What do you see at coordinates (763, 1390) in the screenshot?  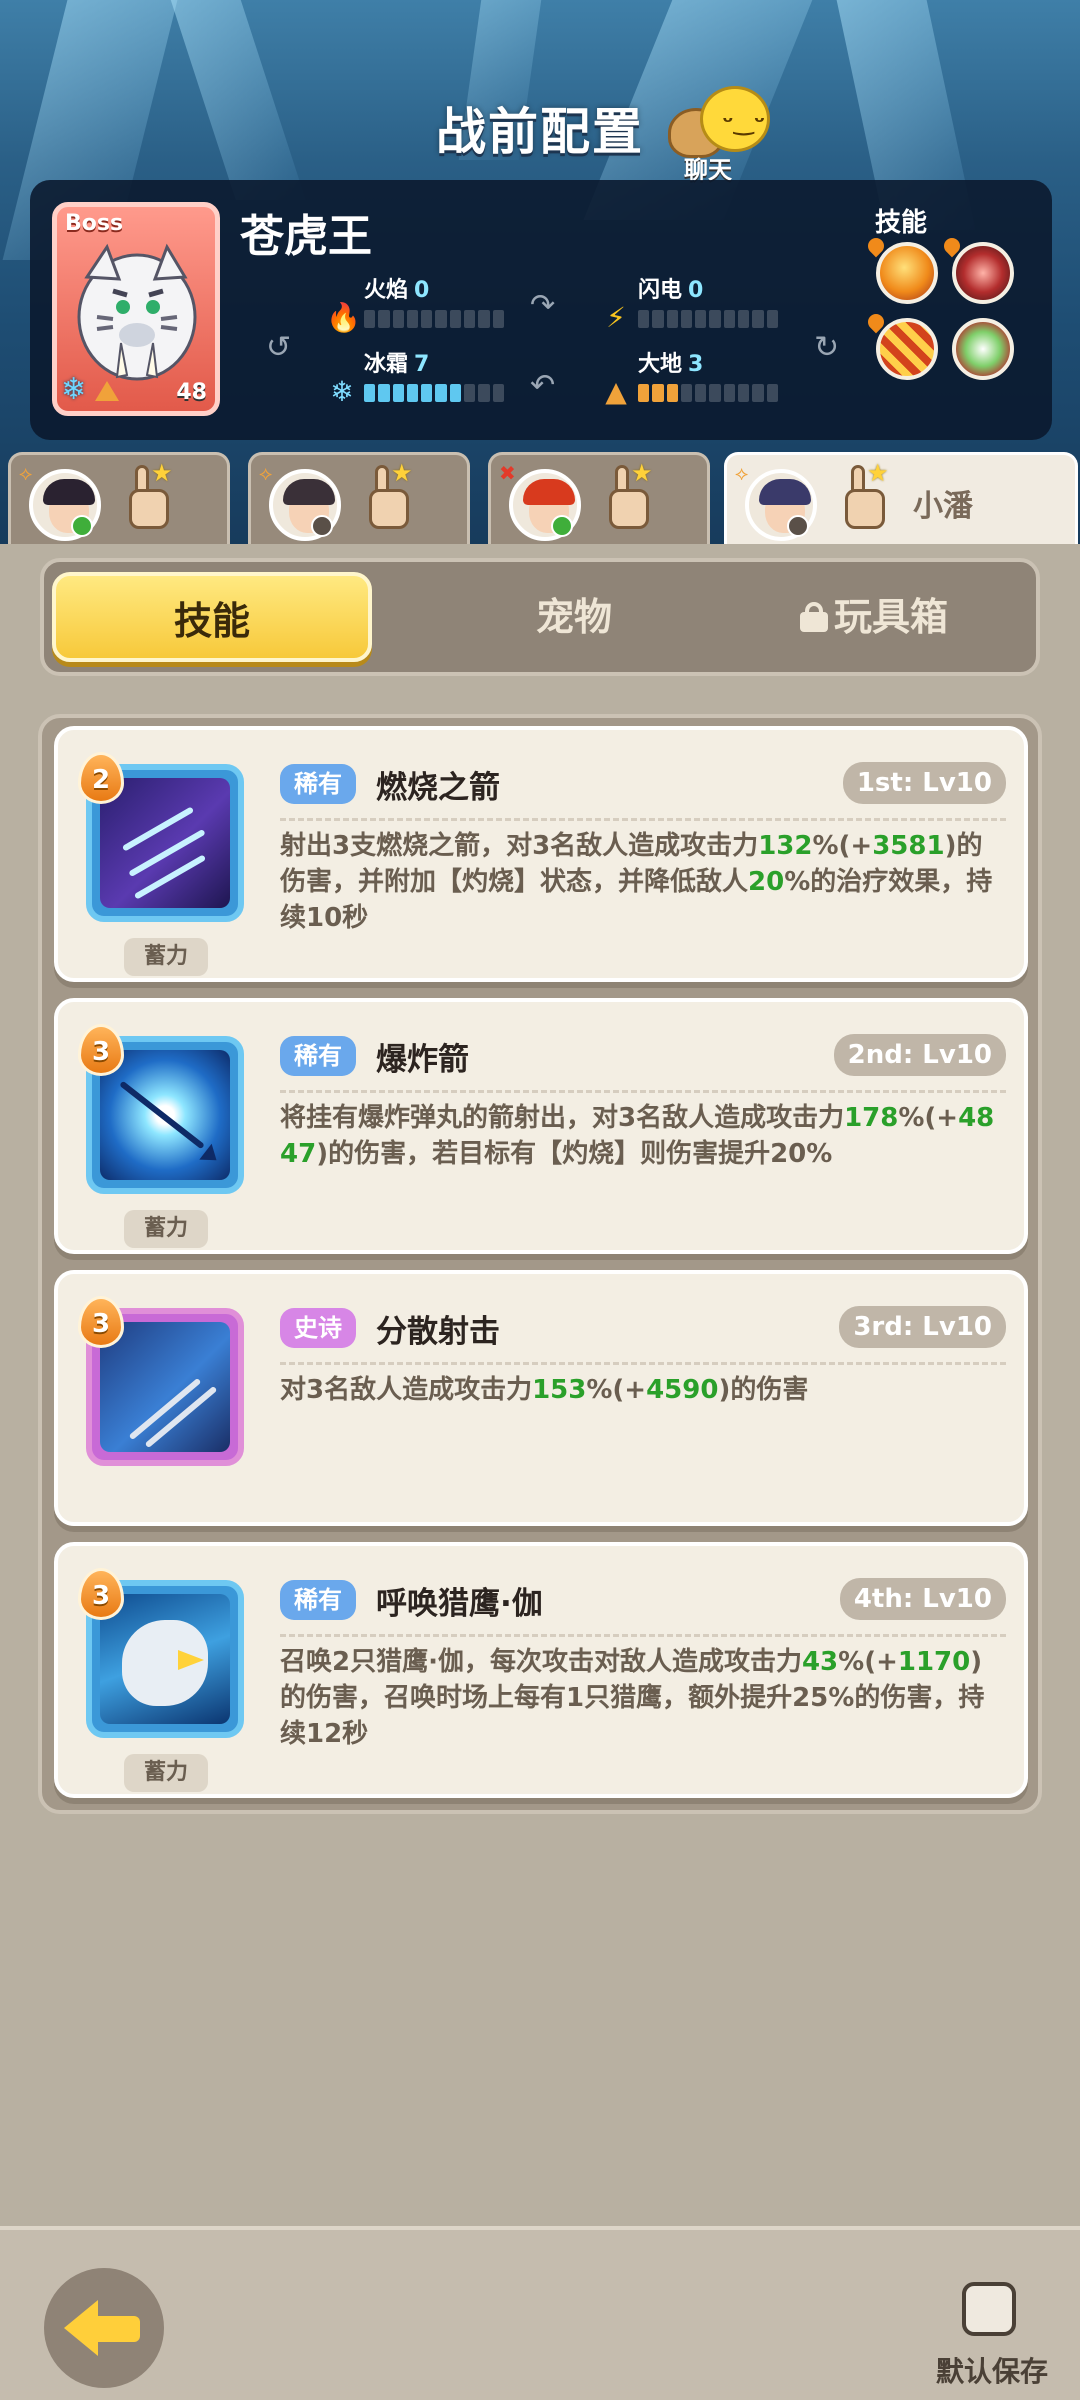 I see `description-text: )的伤害` at bounding box center [763, 1390].